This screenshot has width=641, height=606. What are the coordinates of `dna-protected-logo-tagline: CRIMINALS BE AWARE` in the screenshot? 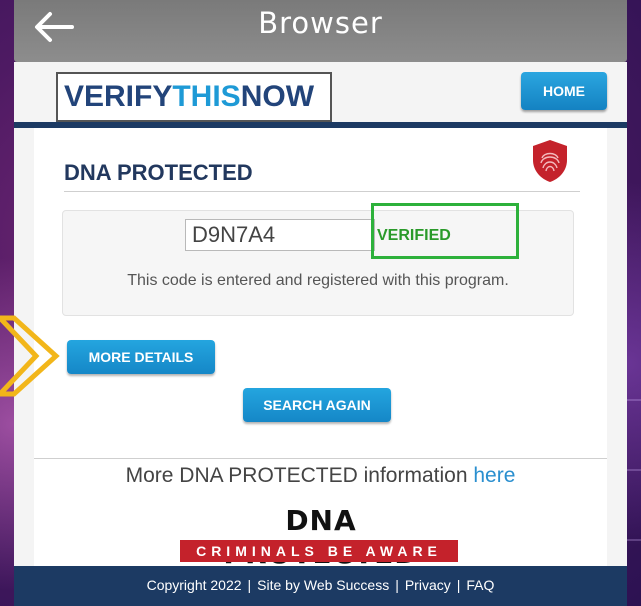 It's located at (319, 551).